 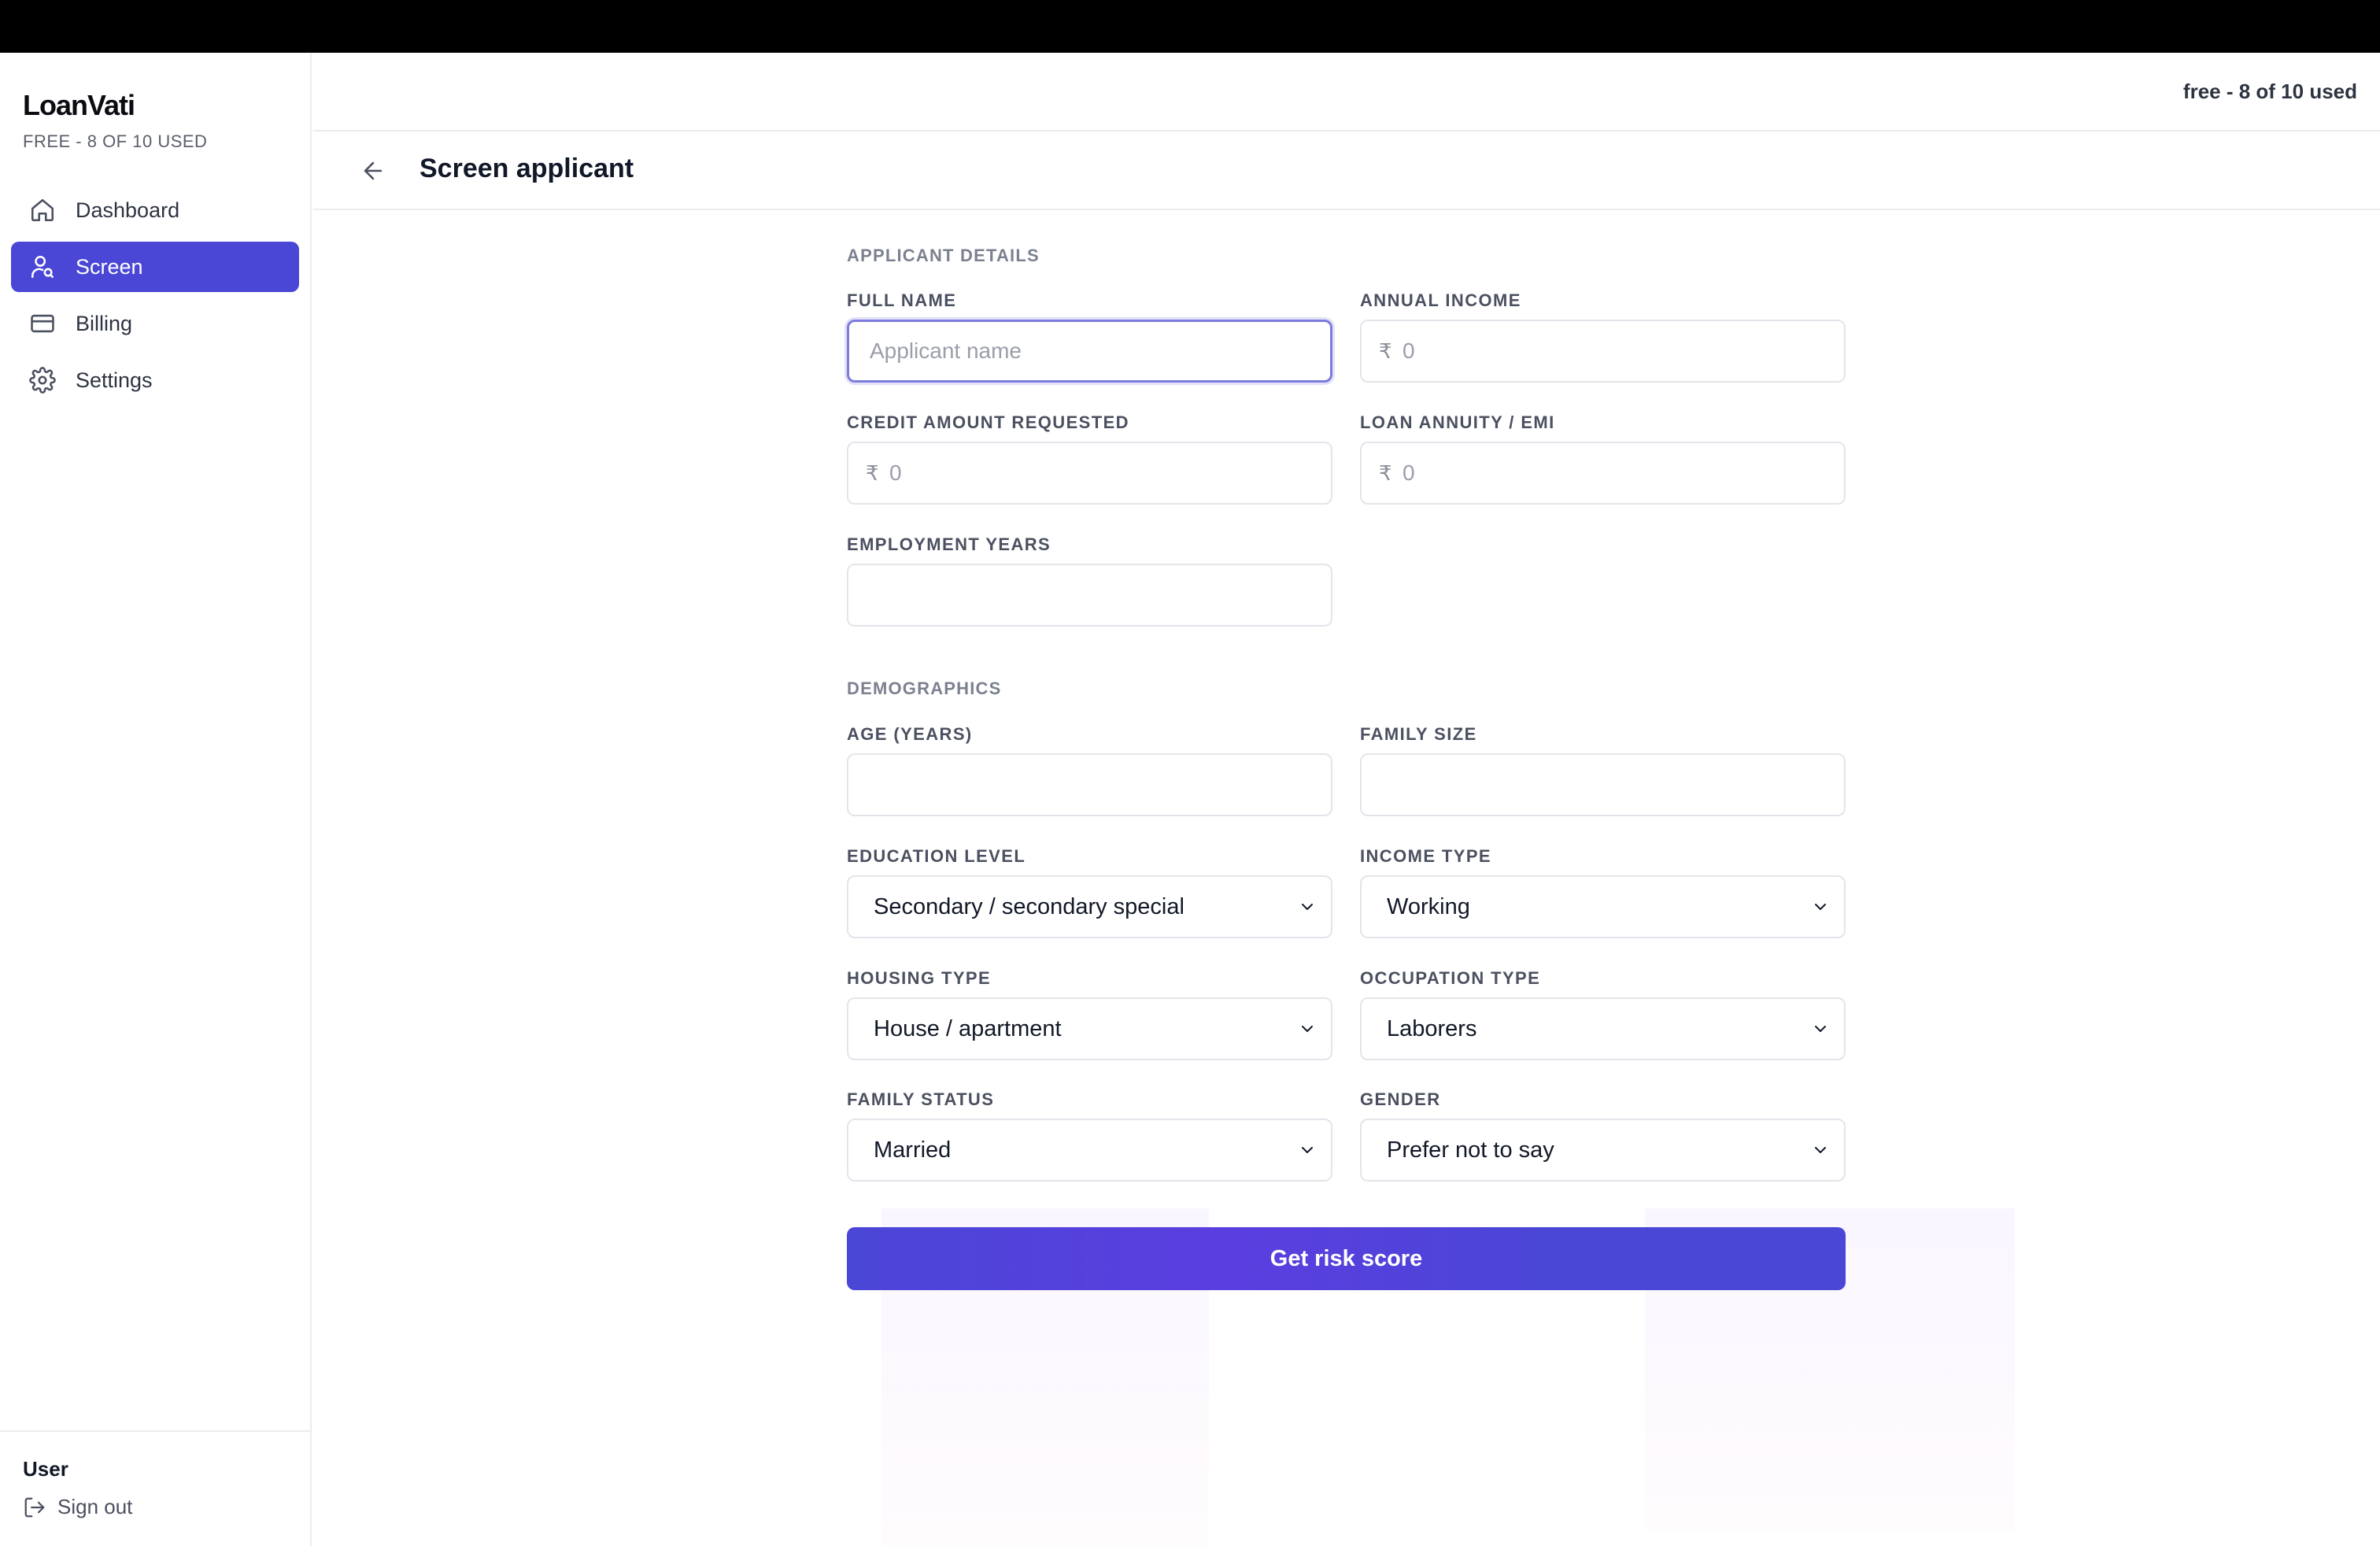 I want to click on plan-badge: FREE - 8 OF 10 USED, so click(x=115, y=141).